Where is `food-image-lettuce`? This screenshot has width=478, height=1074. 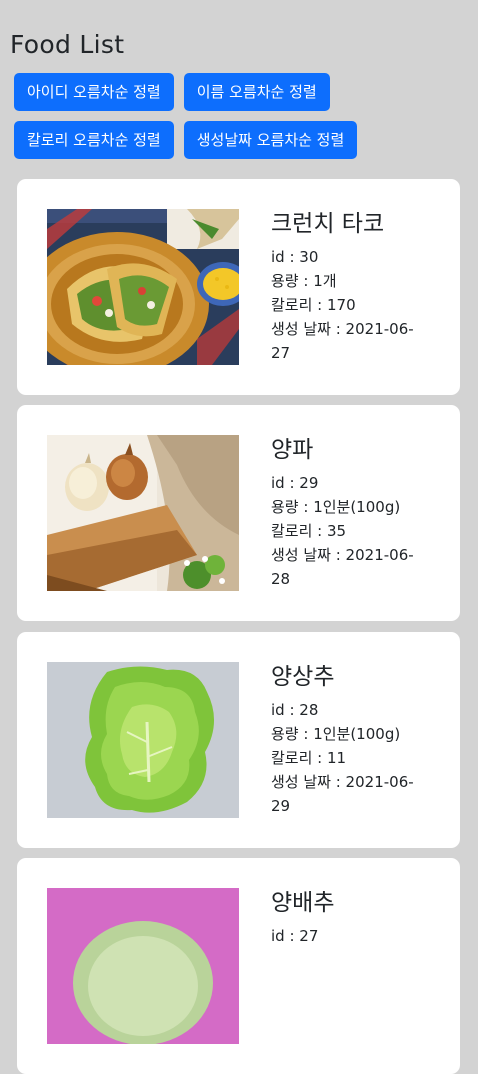 food-image-lettuce is located at coordinates (143, 740).